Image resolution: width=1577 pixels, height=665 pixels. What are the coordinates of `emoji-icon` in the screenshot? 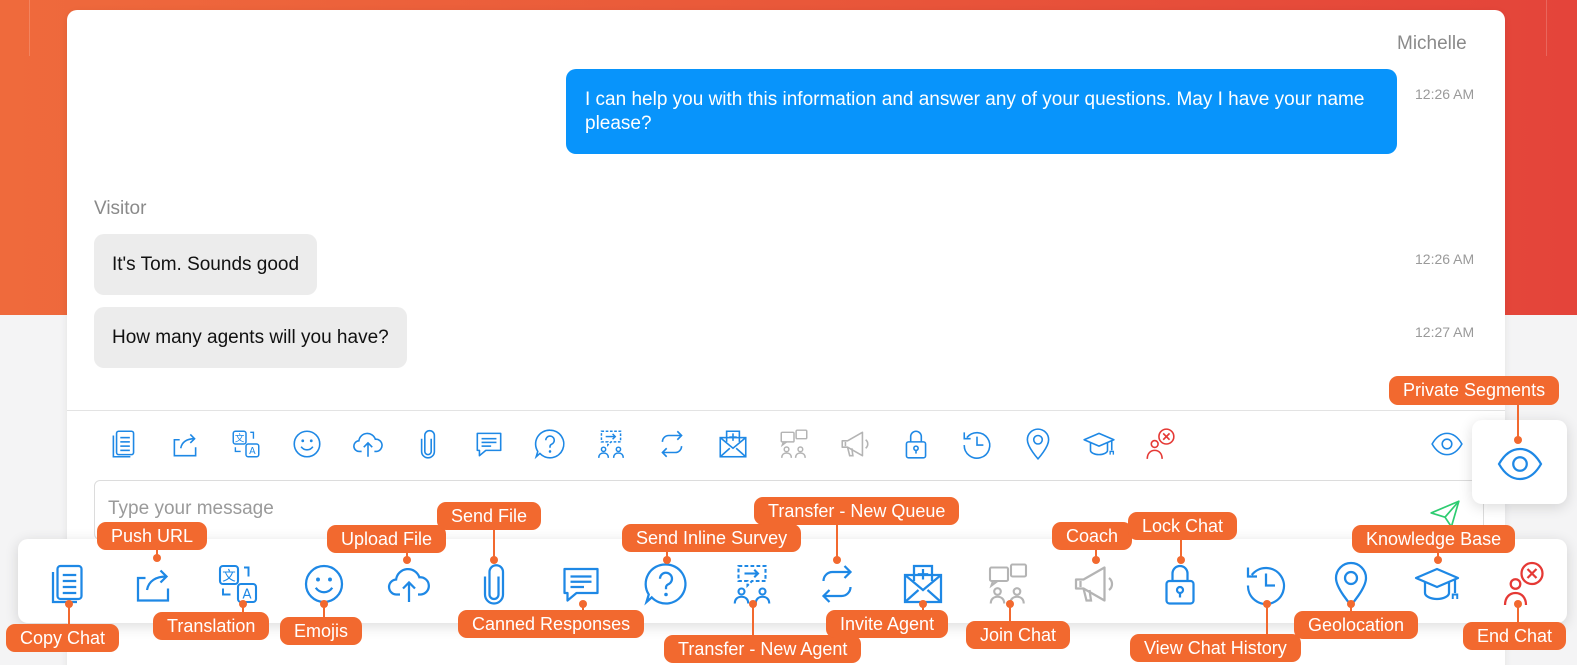 It's located at (307, 444).